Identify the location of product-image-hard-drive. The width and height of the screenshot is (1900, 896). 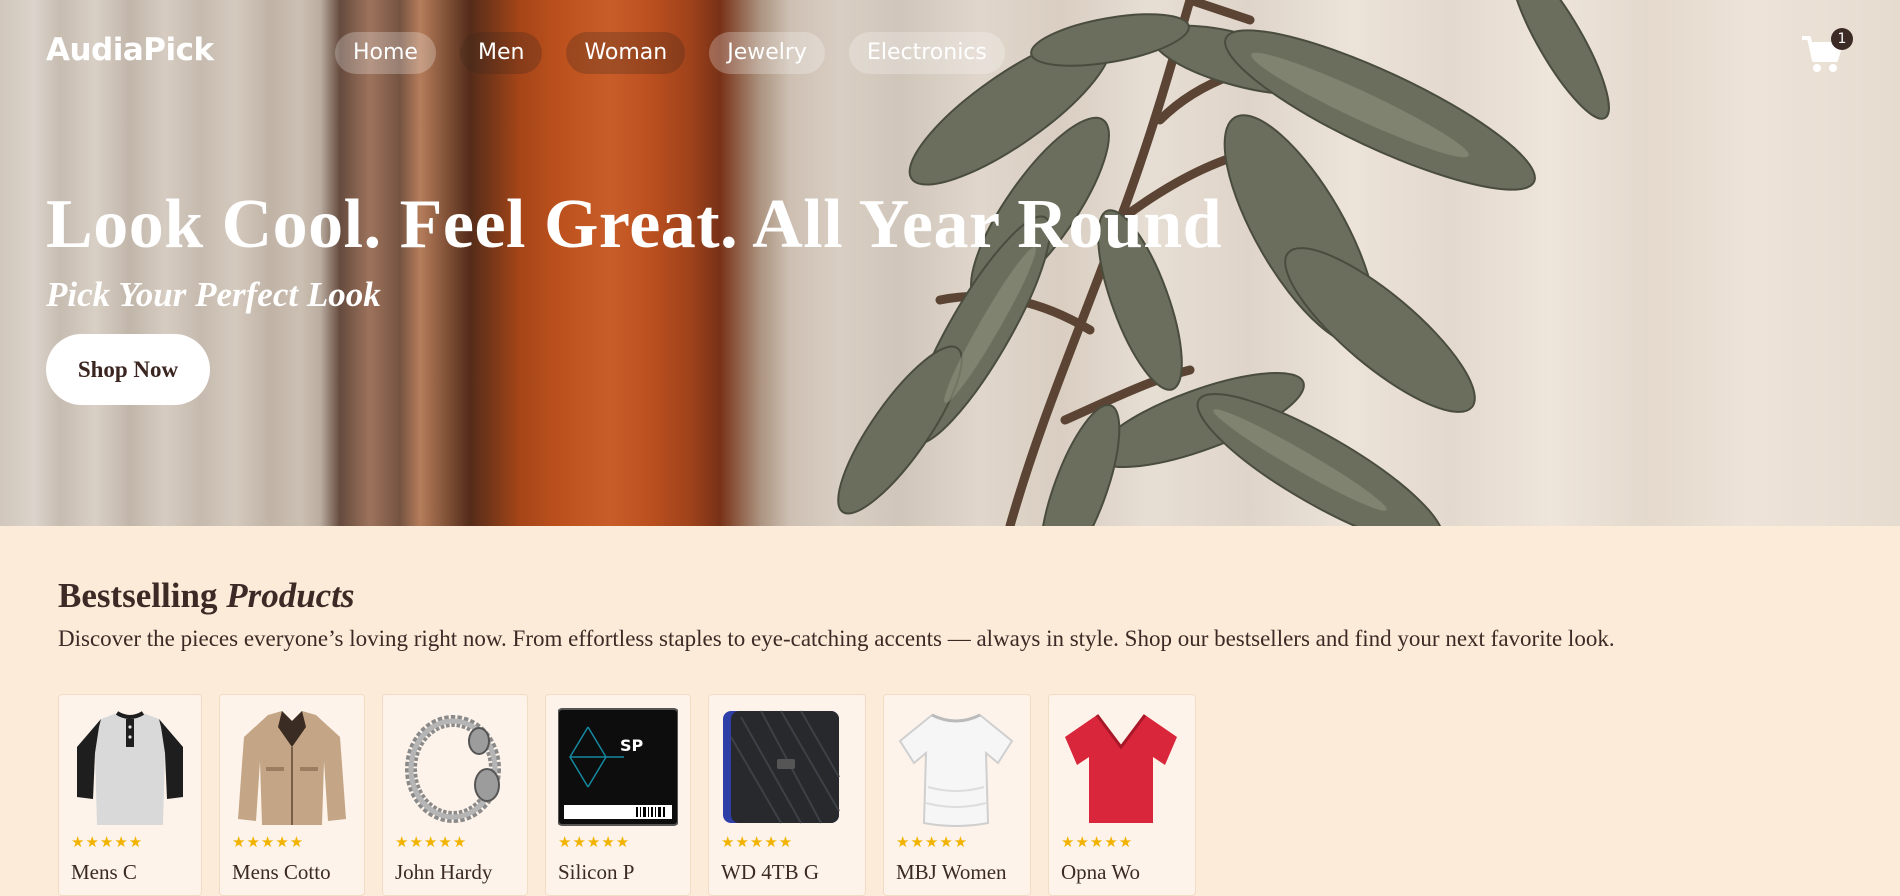
(781, 767).